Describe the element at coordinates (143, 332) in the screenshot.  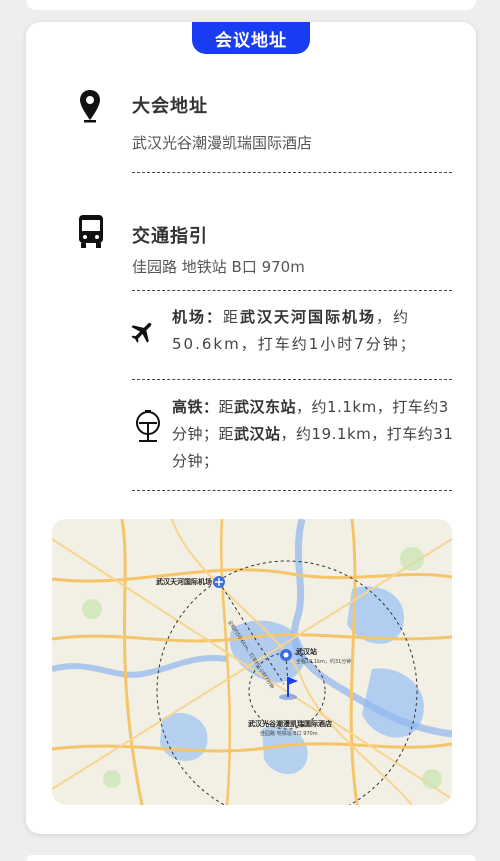
I see `airplane-icon` at that location.